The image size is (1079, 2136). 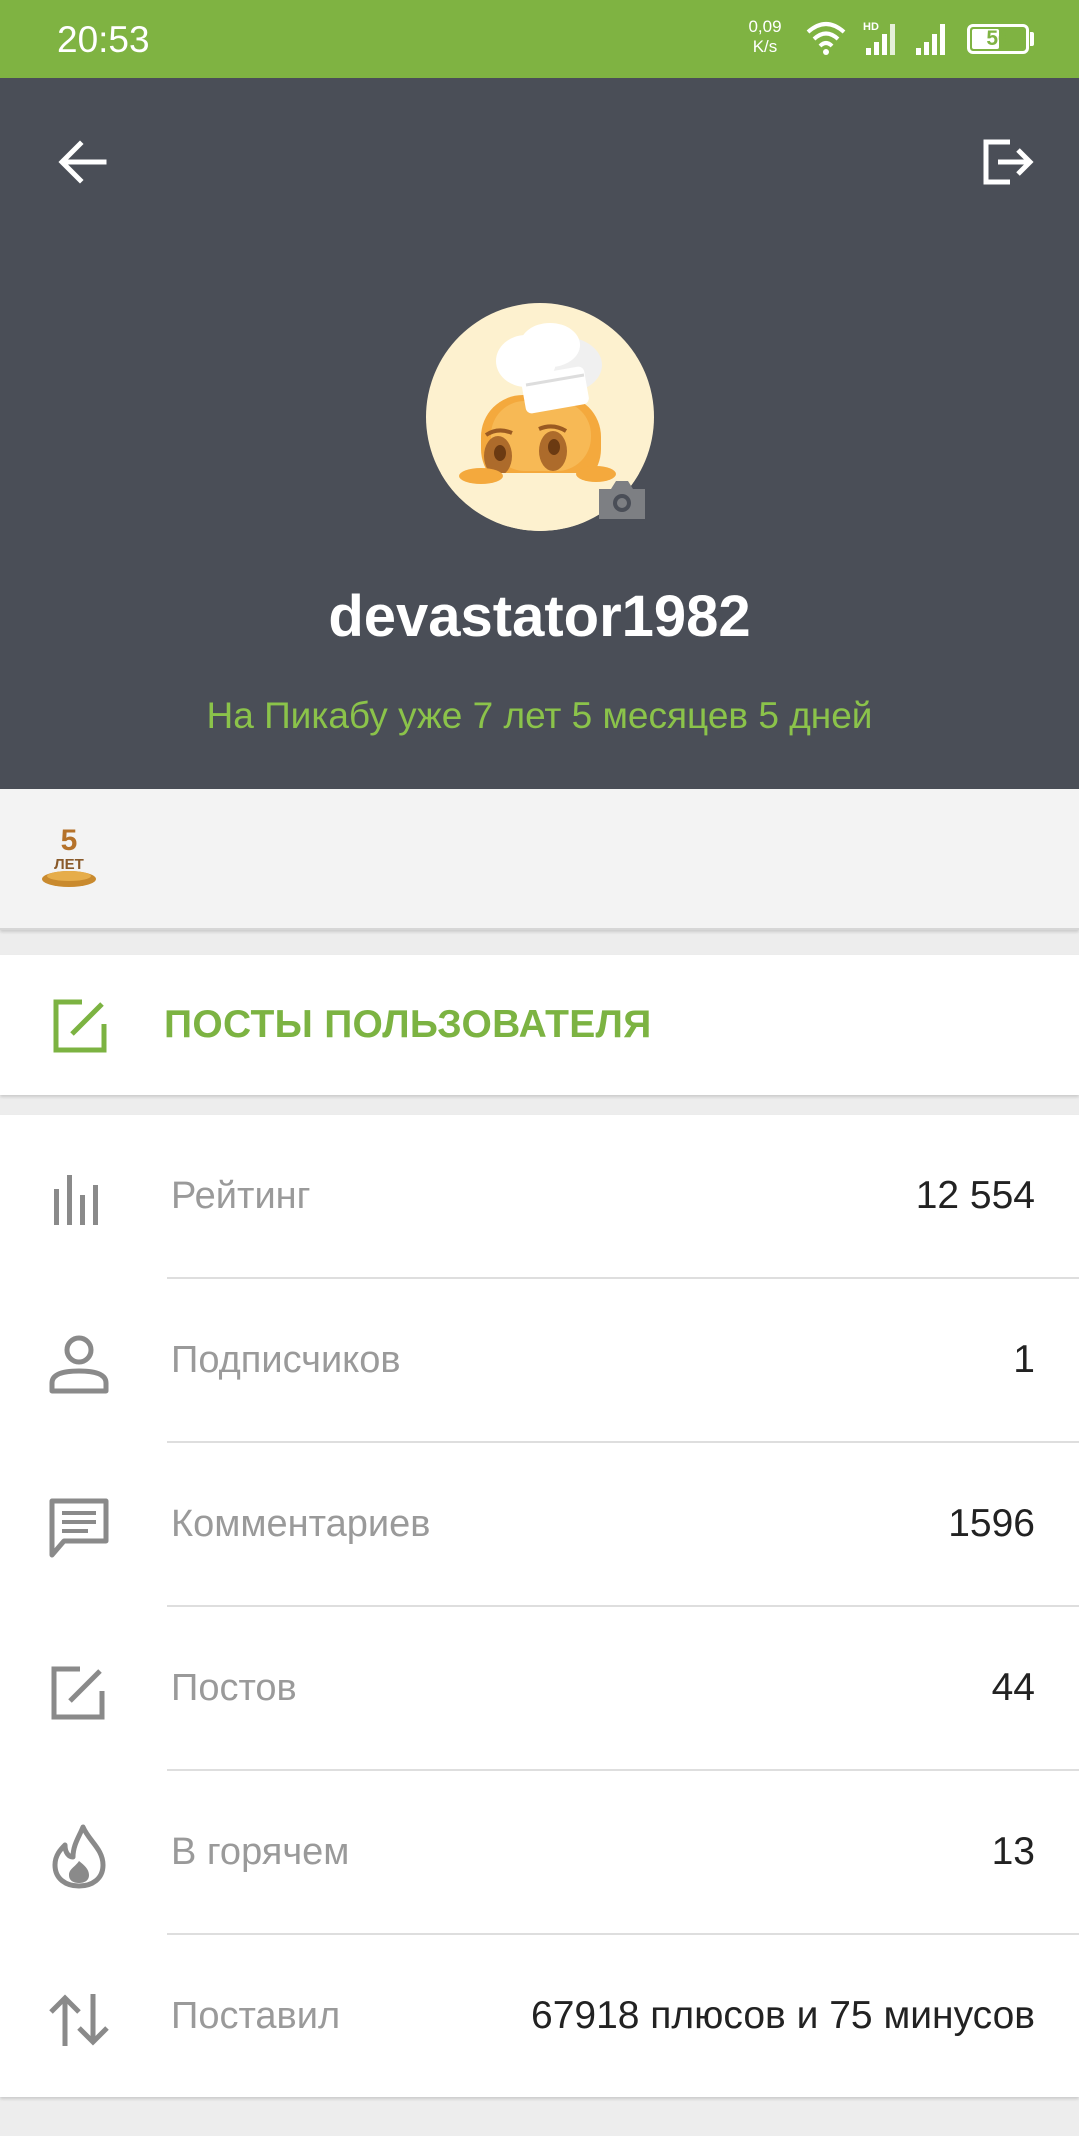 I want to click on stat-label: Поставил, so click(x=256, y=2016).